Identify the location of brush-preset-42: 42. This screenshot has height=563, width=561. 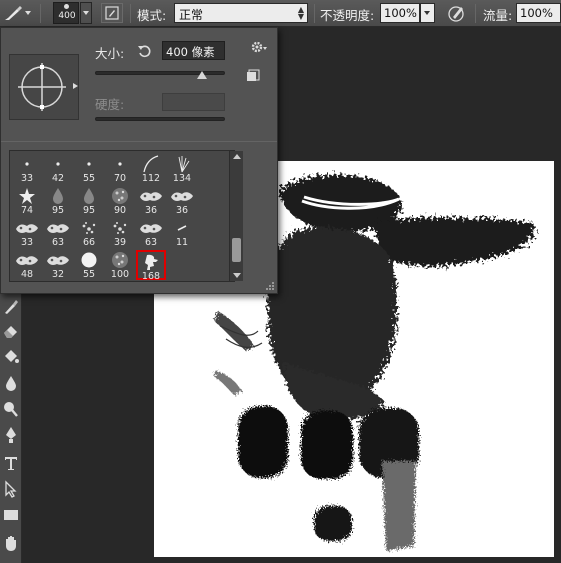
(58, 169).